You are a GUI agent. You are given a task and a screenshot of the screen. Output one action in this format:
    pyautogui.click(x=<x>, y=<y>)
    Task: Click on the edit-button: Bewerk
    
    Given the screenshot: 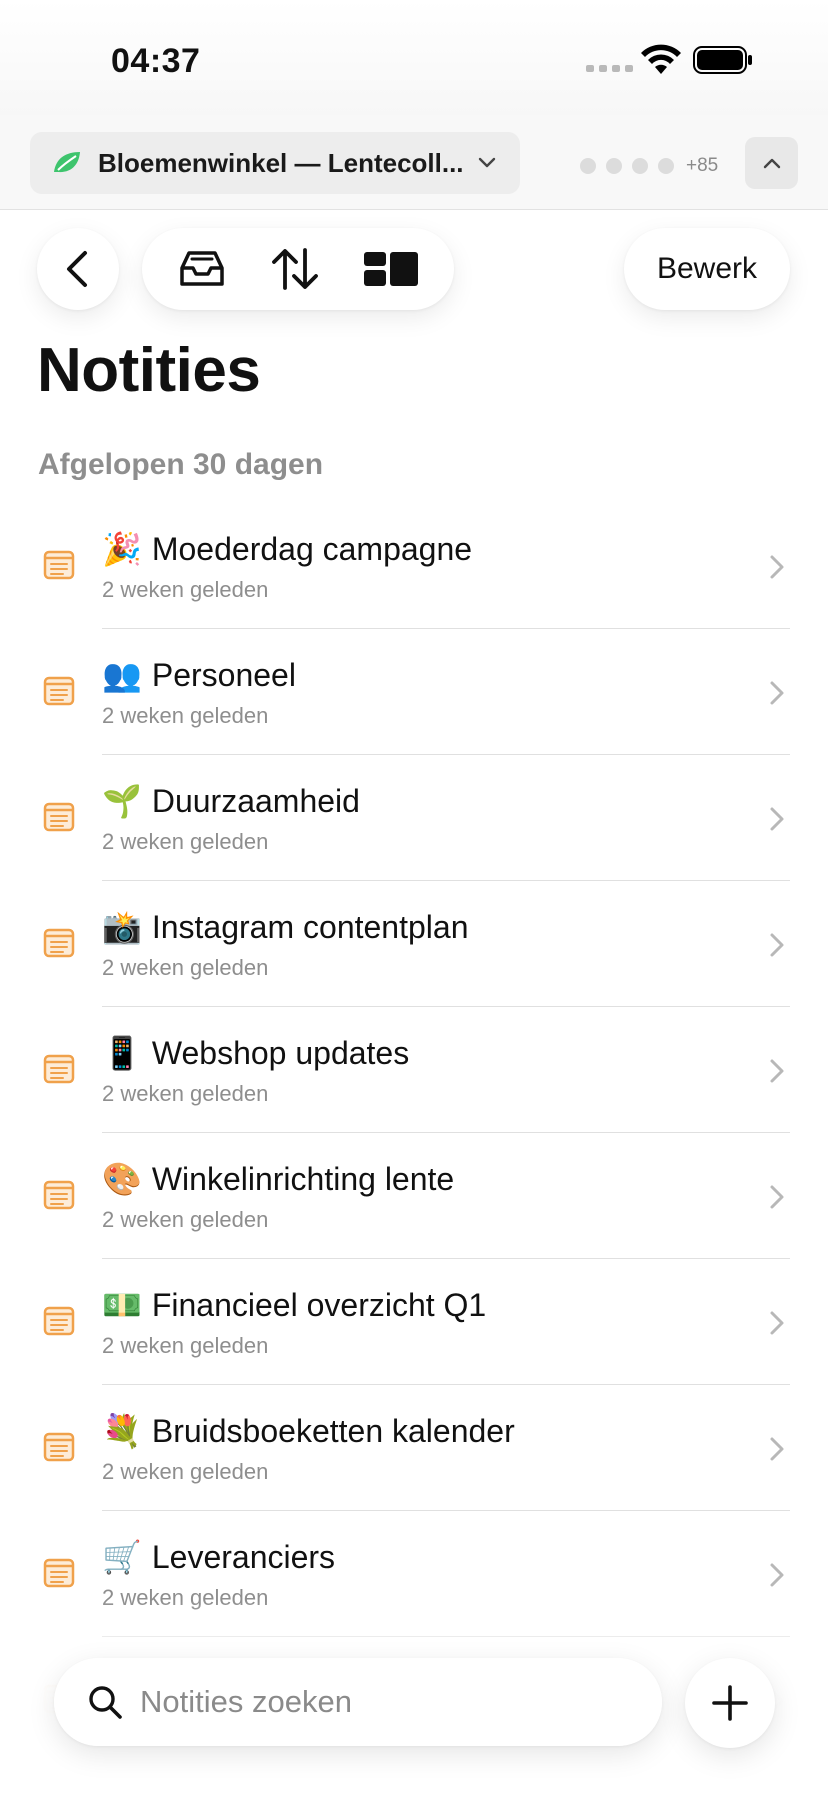 What is the action you would take?
    pyautogui.click(x=707, y=269)
    